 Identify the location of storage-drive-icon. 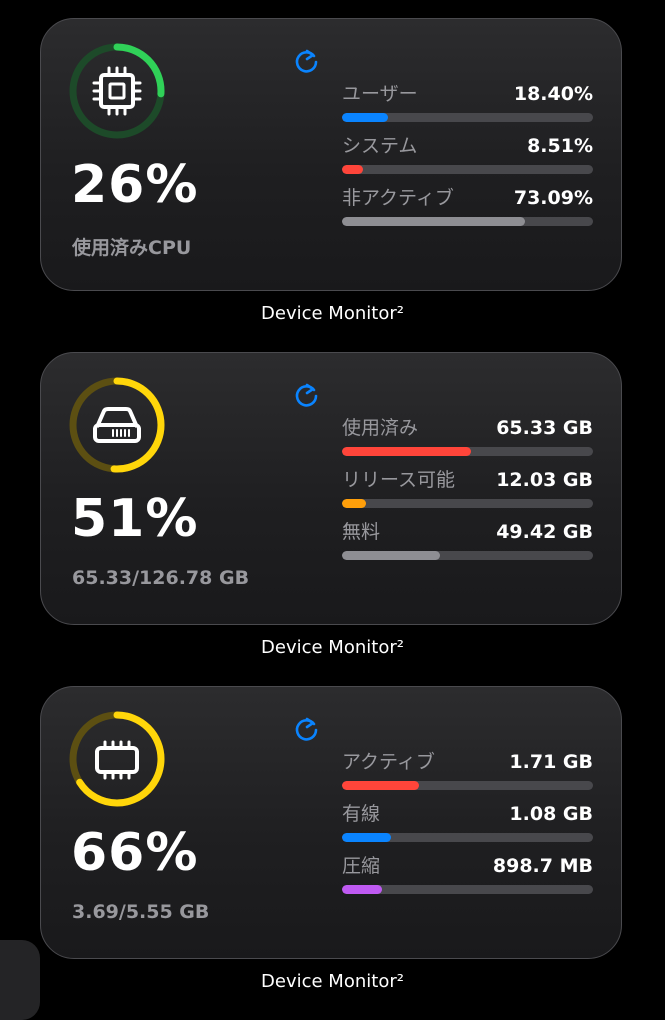
(117, 425).